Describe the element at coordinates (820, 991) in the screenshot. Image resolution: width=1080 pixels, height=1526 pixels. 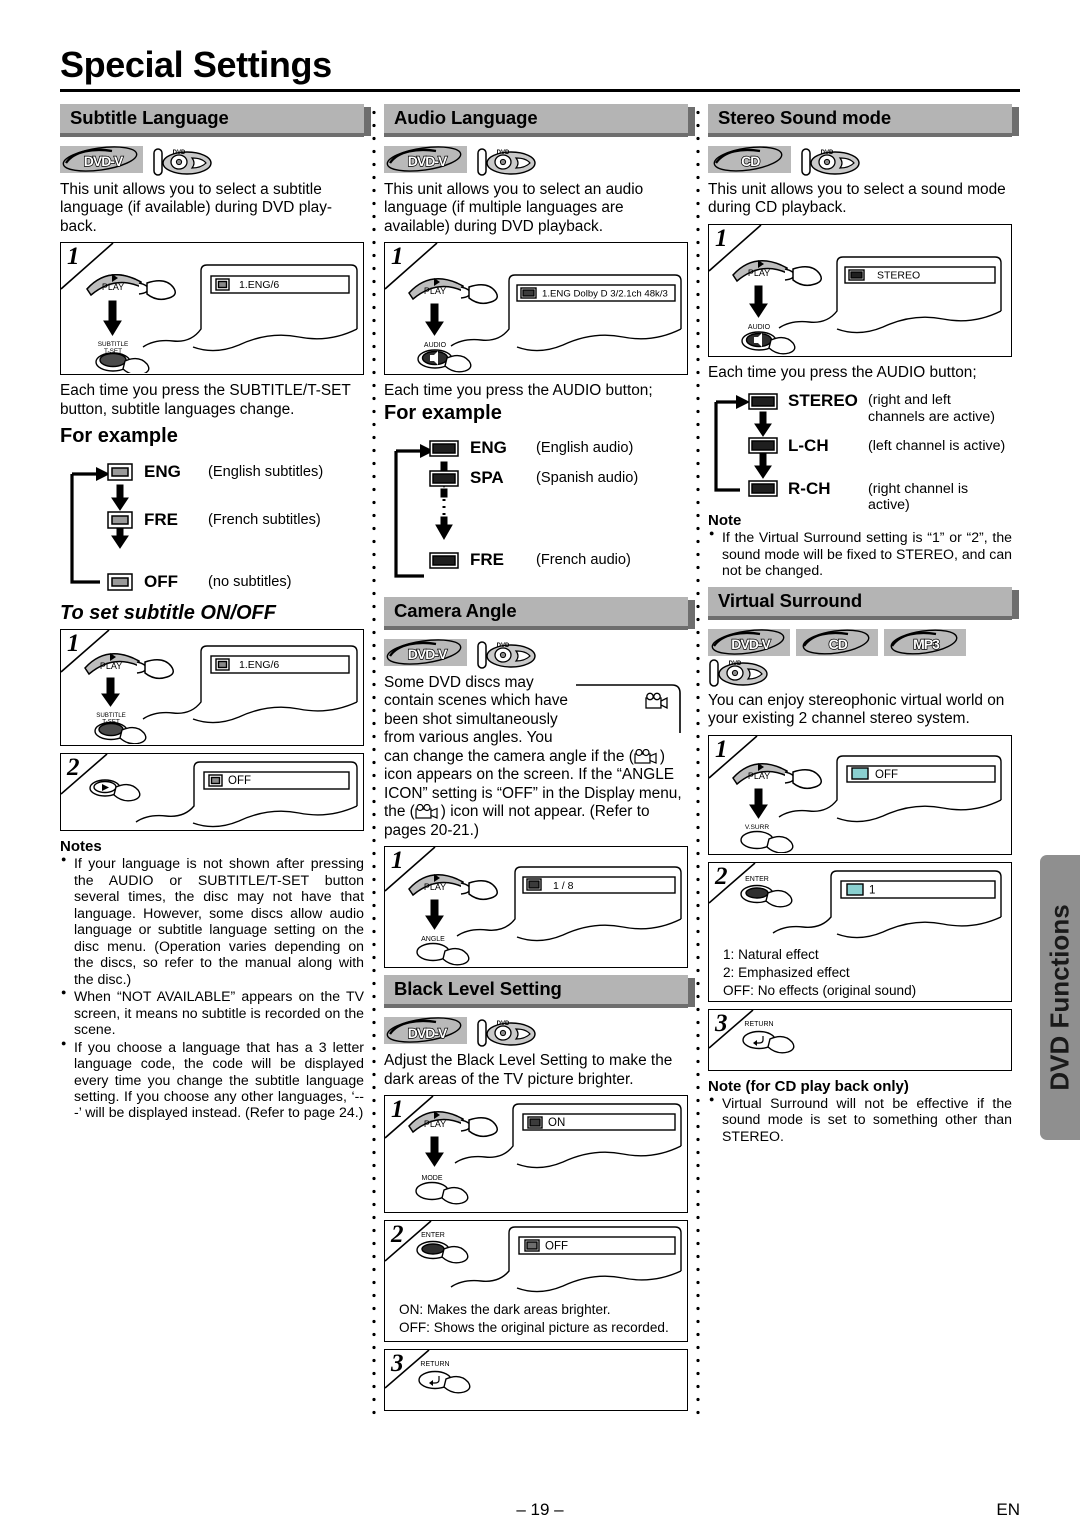
I see `vsurround-legend-2: OFF: No effects (original sound)` at that location.